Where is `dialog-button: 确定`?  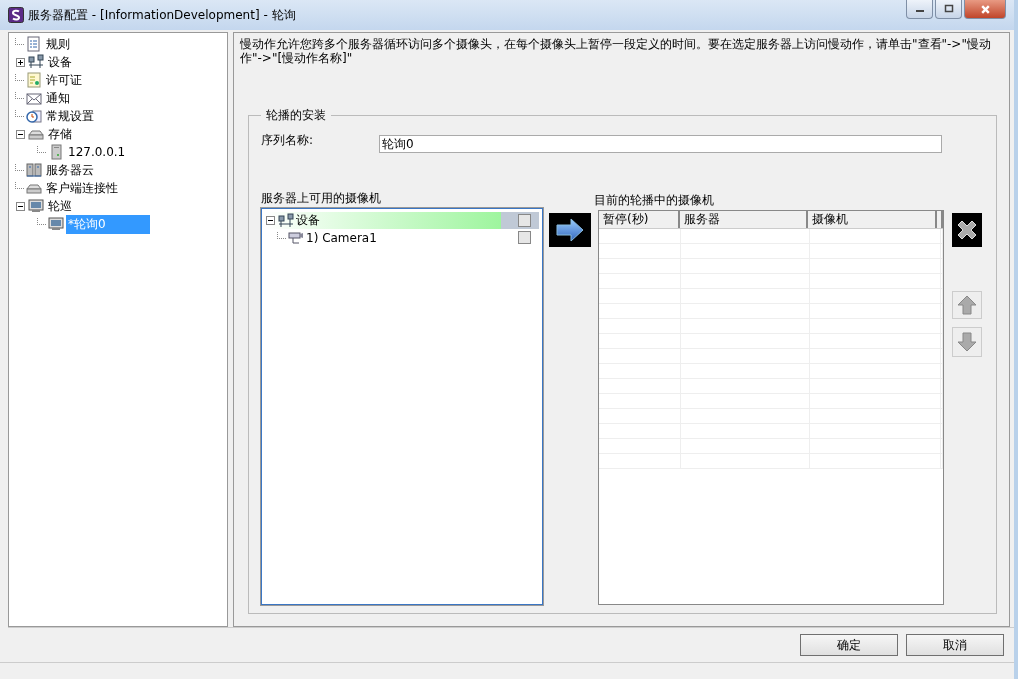
dialog-button: 确定 is located at coordinates (849, 645).